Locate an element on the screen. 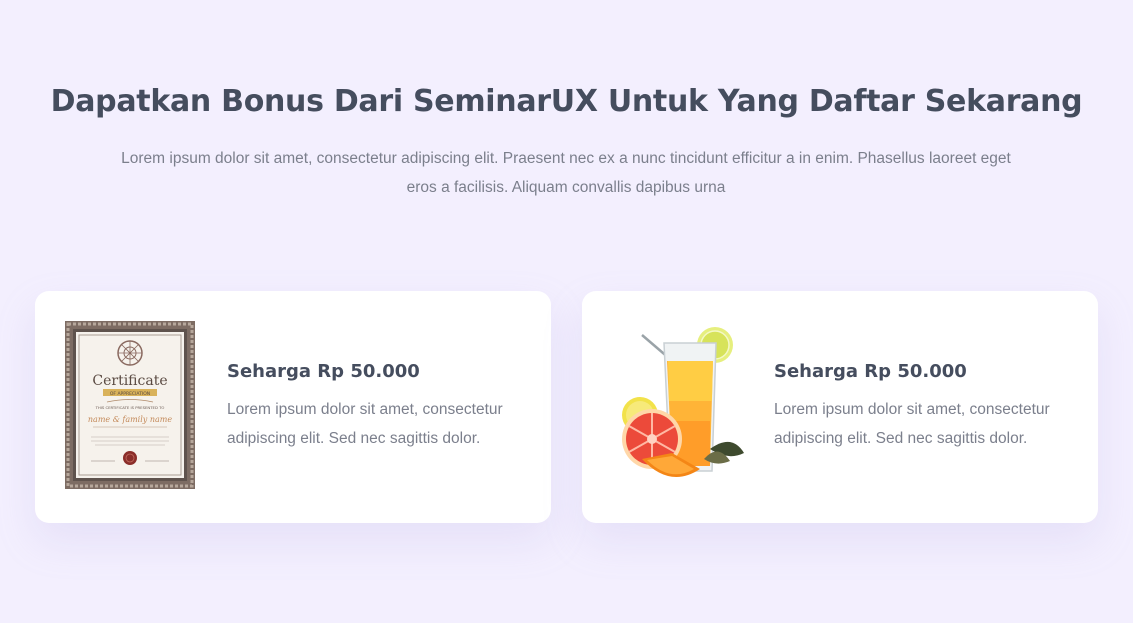 This screenshot has height=623, width=1133. certificate-name-text: name & family name is located at coordinates (130, 419).